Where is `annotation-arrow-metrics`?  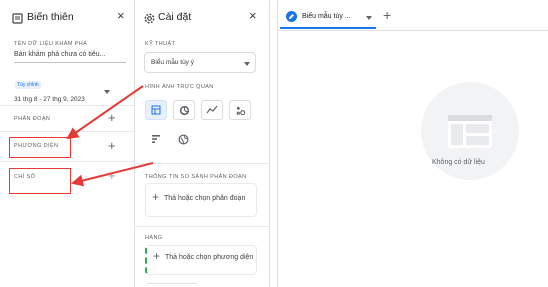
annotation-arrow-metrics is located at coordinates (112, 174).